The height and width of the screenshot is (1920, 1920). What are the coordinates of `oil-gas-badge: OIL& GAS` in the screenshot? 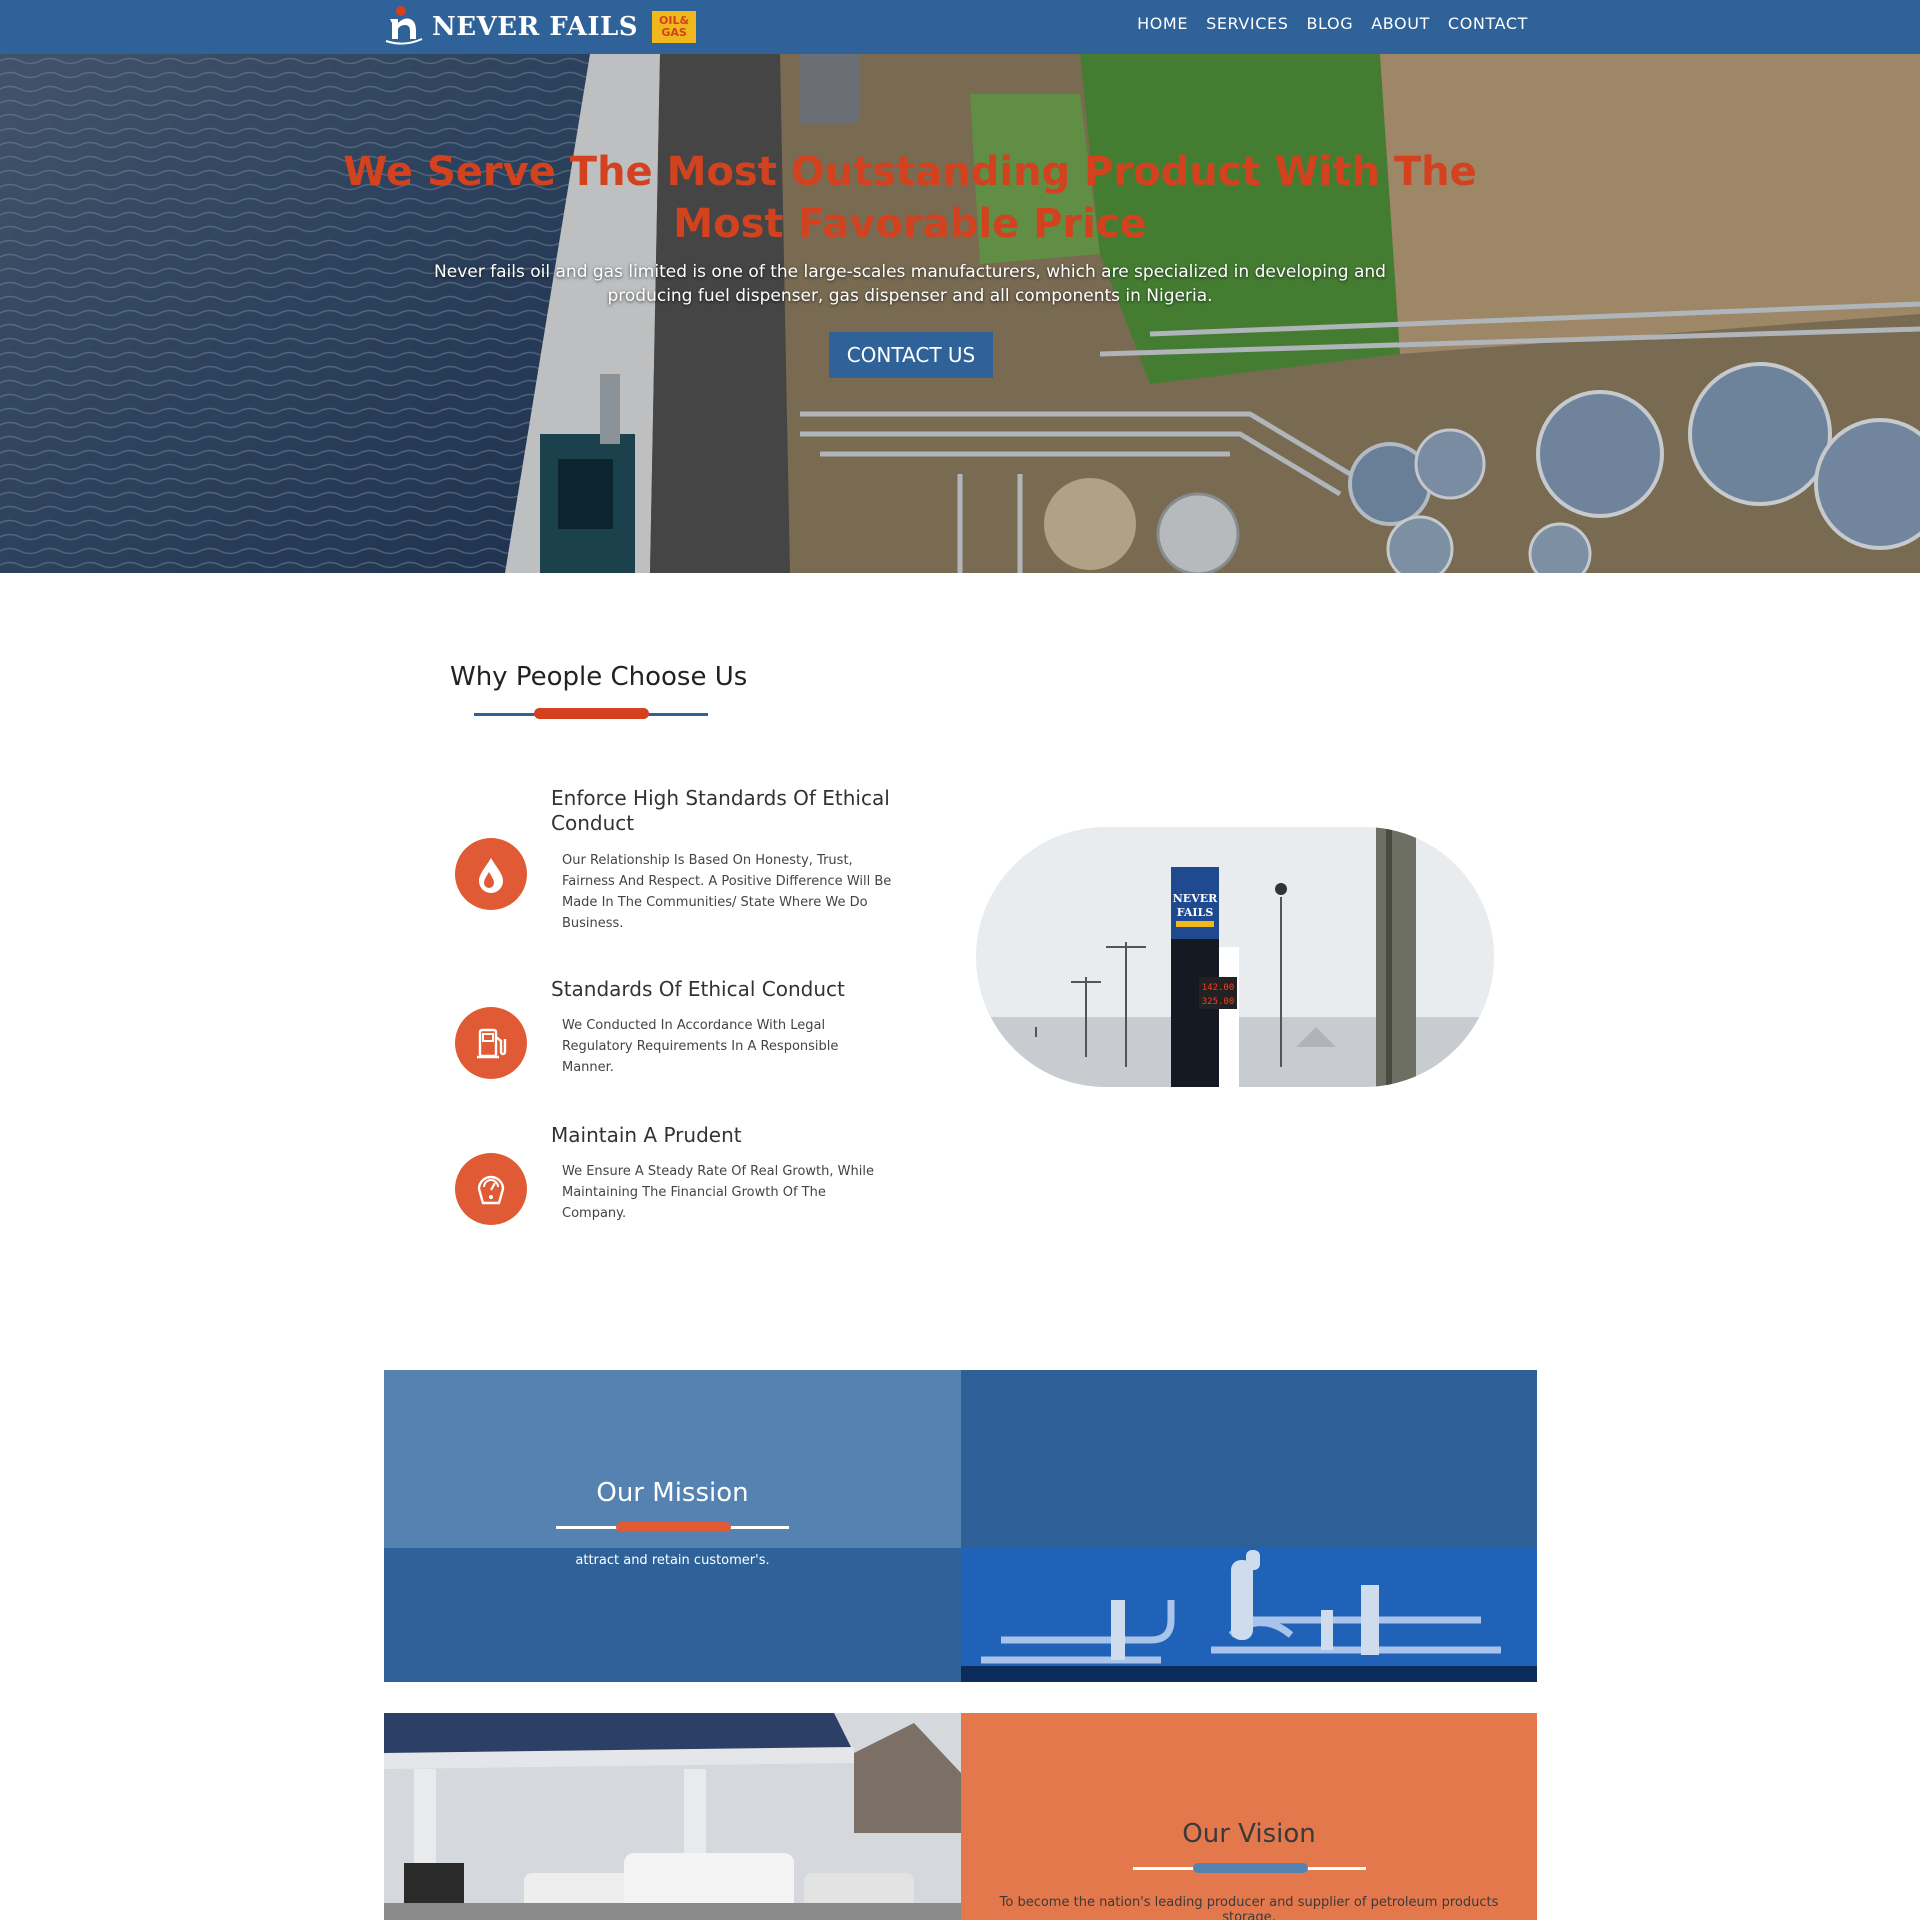 It's located at (674, 27).